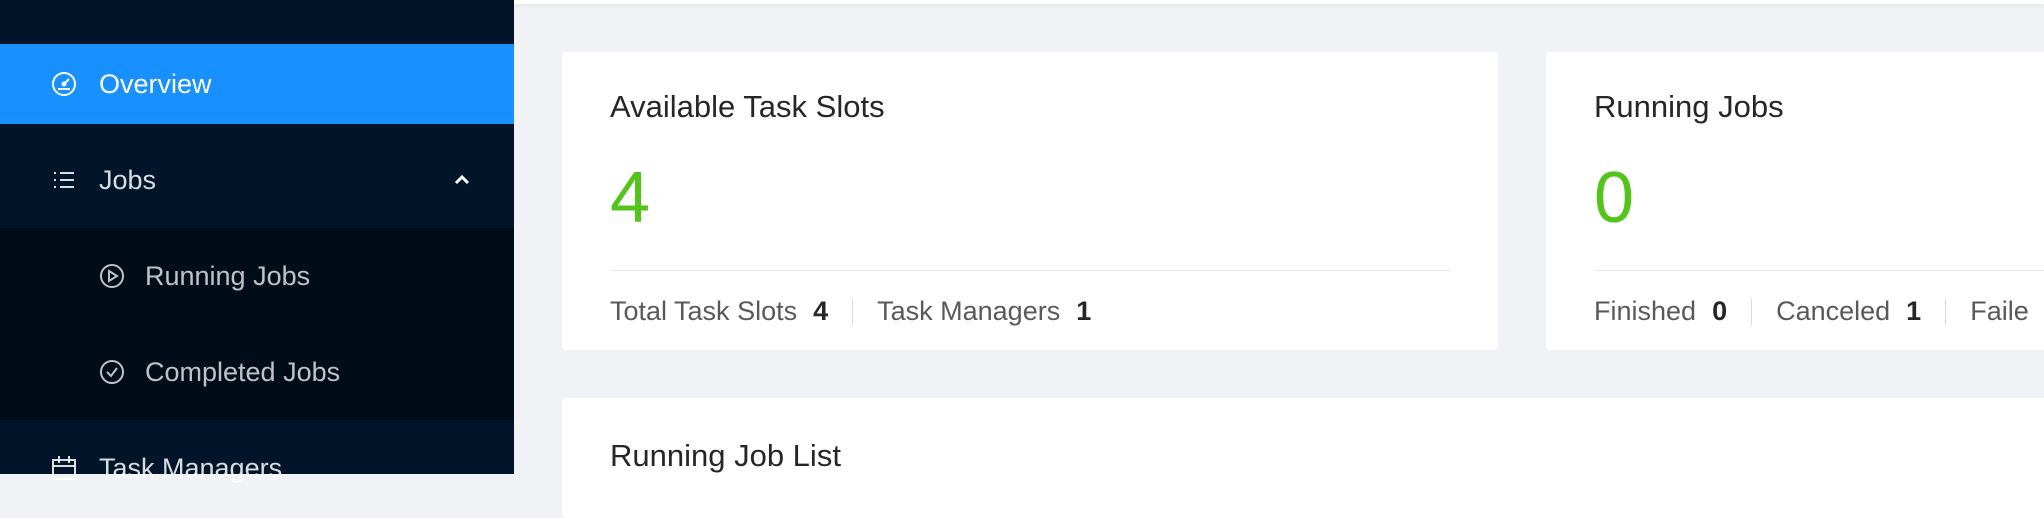 This screenshot has width=2044, height=518. What do you see at coordinates (1084, 311) in the screenshot?
I see `task-managers-value: 1` at bounding box center [1084, 311].